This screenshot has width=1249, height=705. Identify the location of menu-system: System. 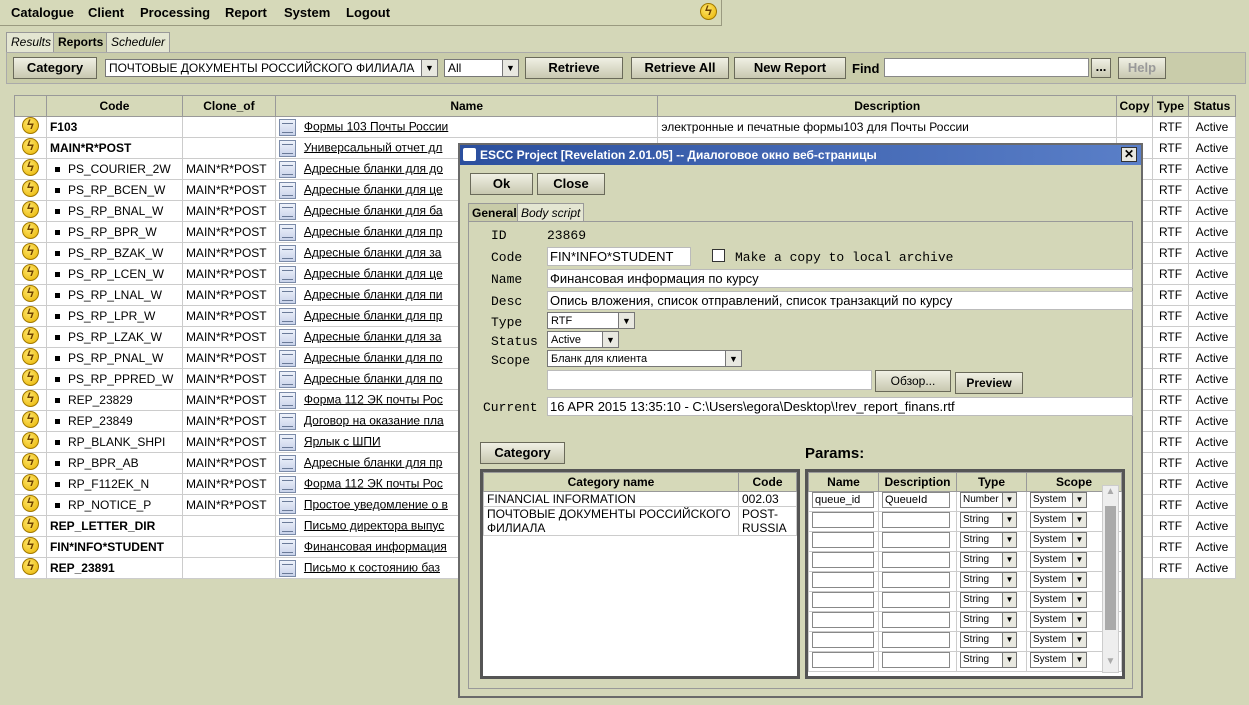
(307, 12).